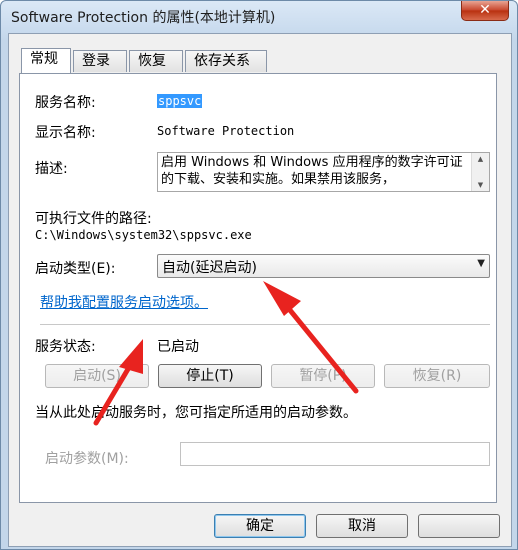 The width and height of the screenshot is (518, 550). Describe the element at coordinates (323, 376) in the screenshot. I see `pause-button: 暂停(P)` at that location.